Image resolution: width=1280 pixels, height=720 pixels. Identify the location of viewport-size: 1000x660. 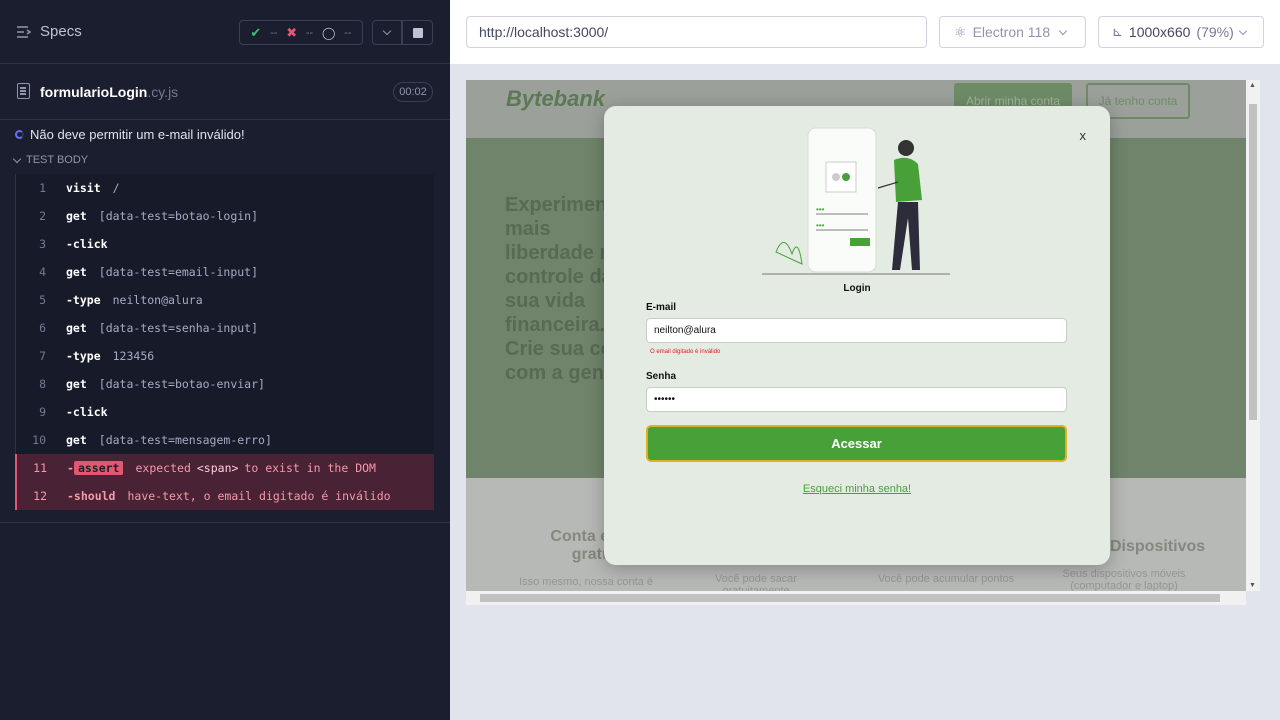
(1159, 32).